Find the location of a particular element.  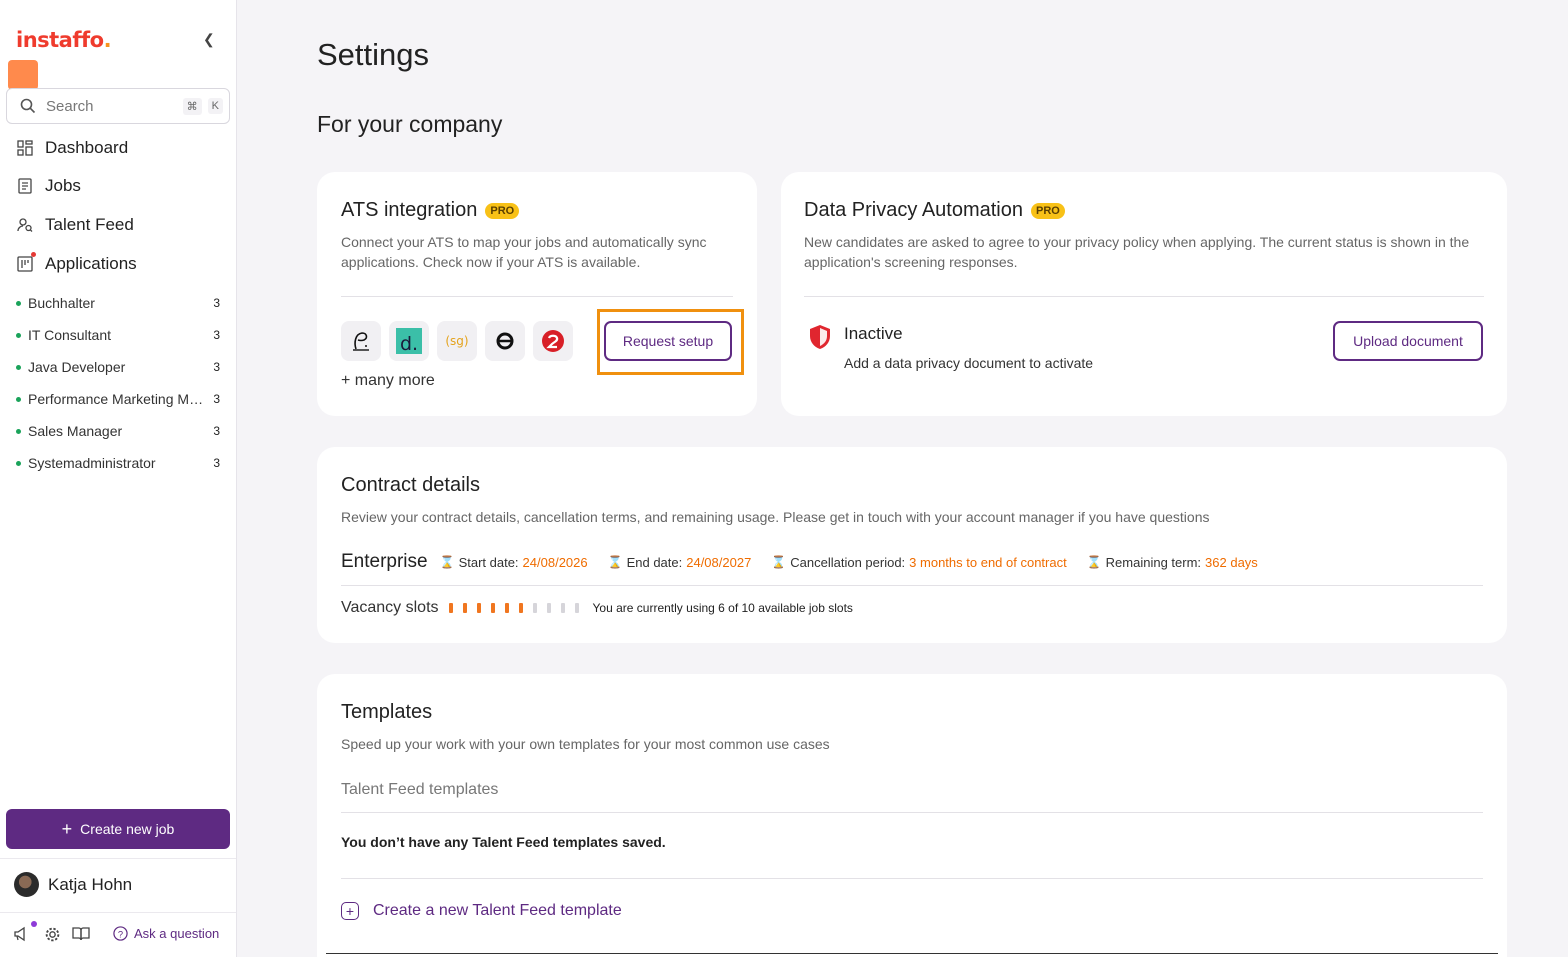

job-name: IT Consultant is located at coordinates (70, 335).